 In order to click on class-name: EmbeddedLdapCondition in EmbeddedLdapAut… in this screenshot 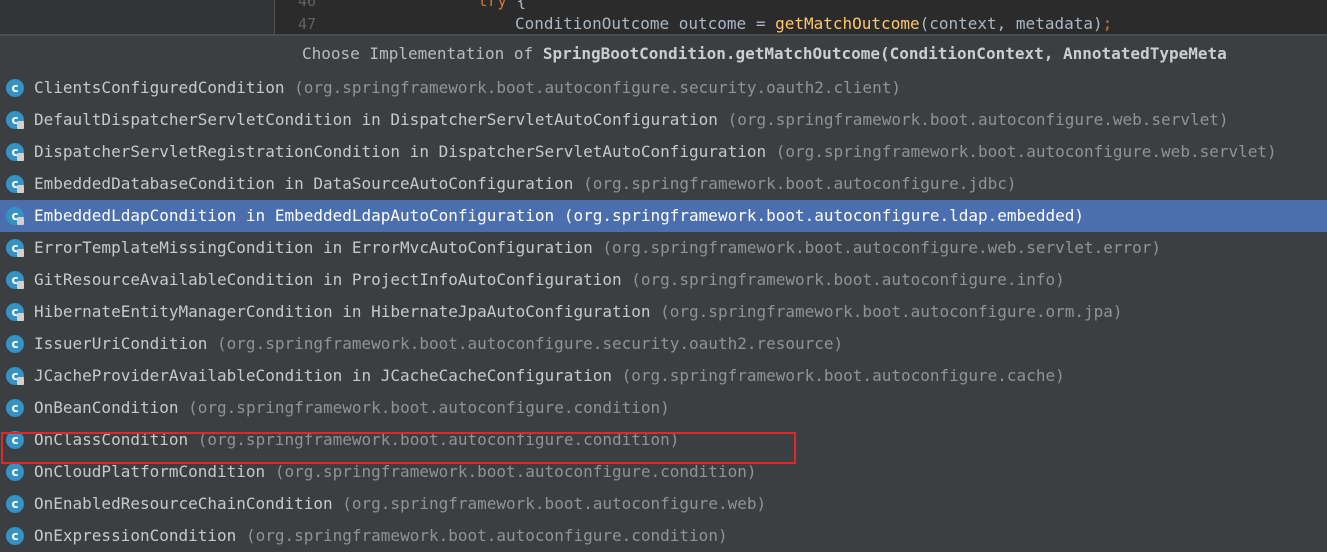, I will do `click(294, 215)`.